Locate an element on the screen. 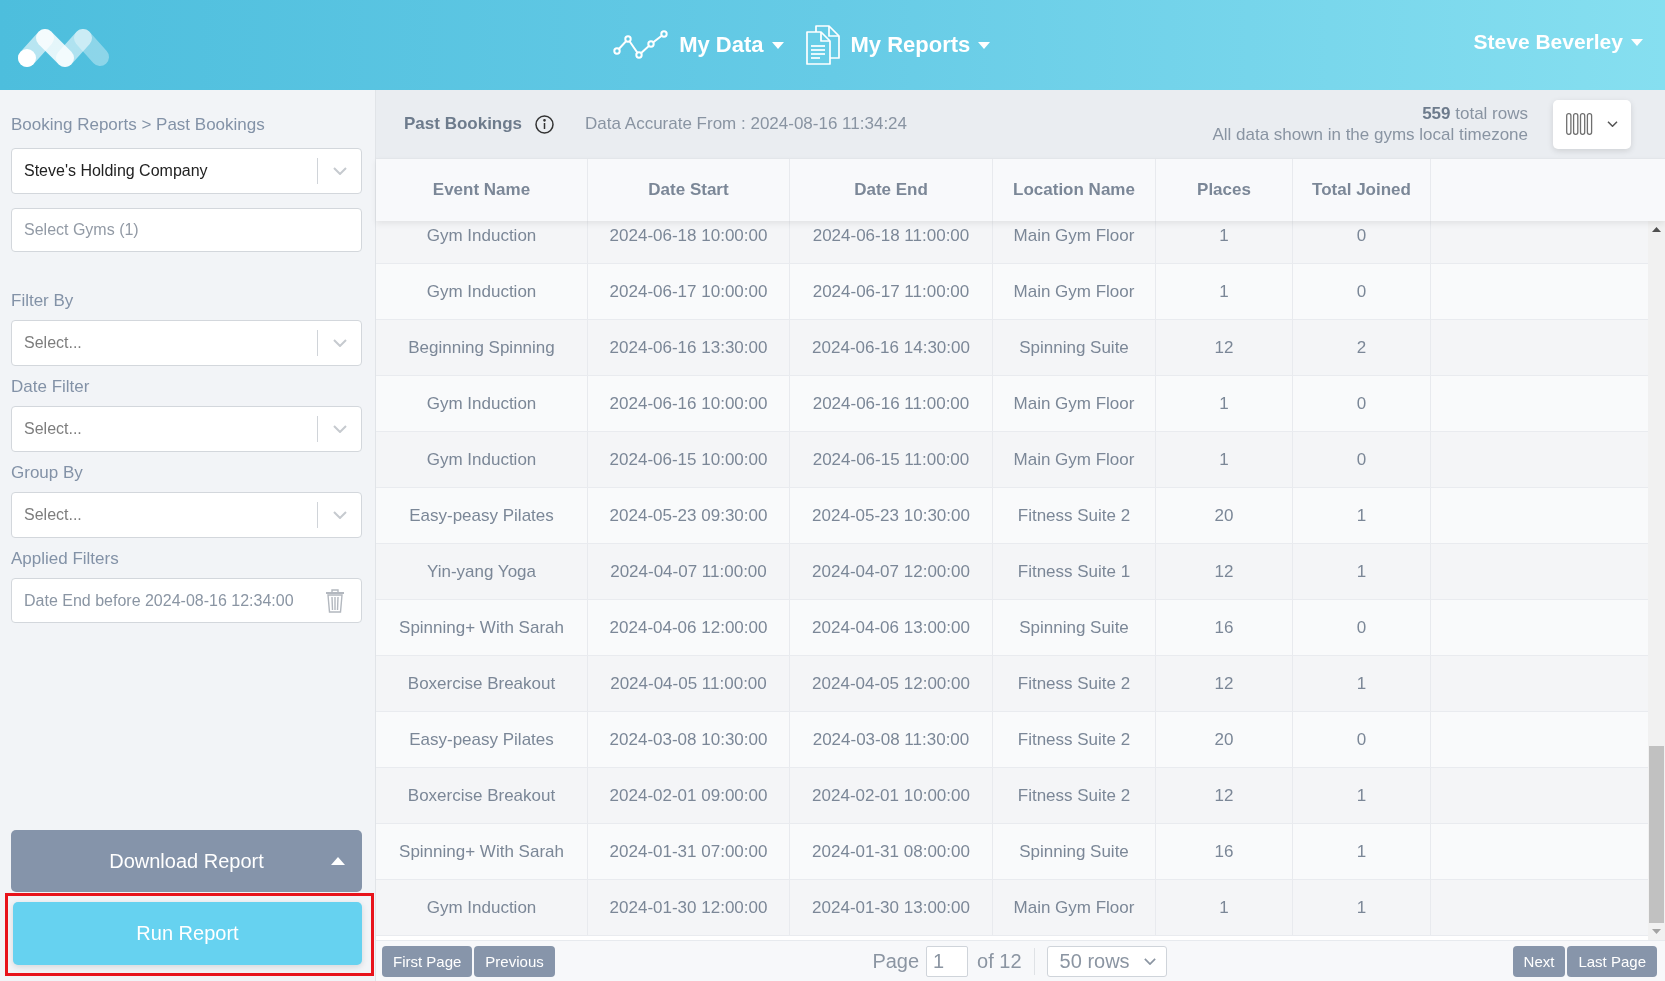  timezone-note: All data shown in the gyms local timezone is located at coordinates (1370, 134).